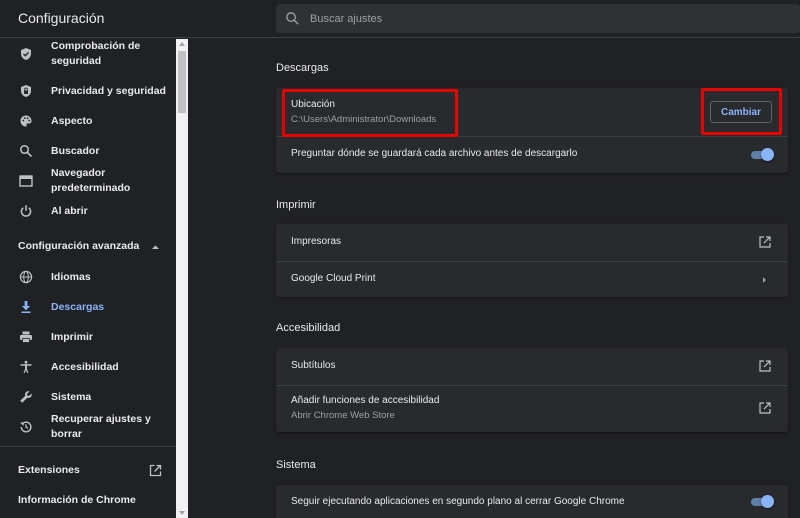 The width and height of the screenshot is (800, 518). Describe the element at coordinates (182, 44) in the screenshot. I see `scroll-up-arrow-icon` at that location.